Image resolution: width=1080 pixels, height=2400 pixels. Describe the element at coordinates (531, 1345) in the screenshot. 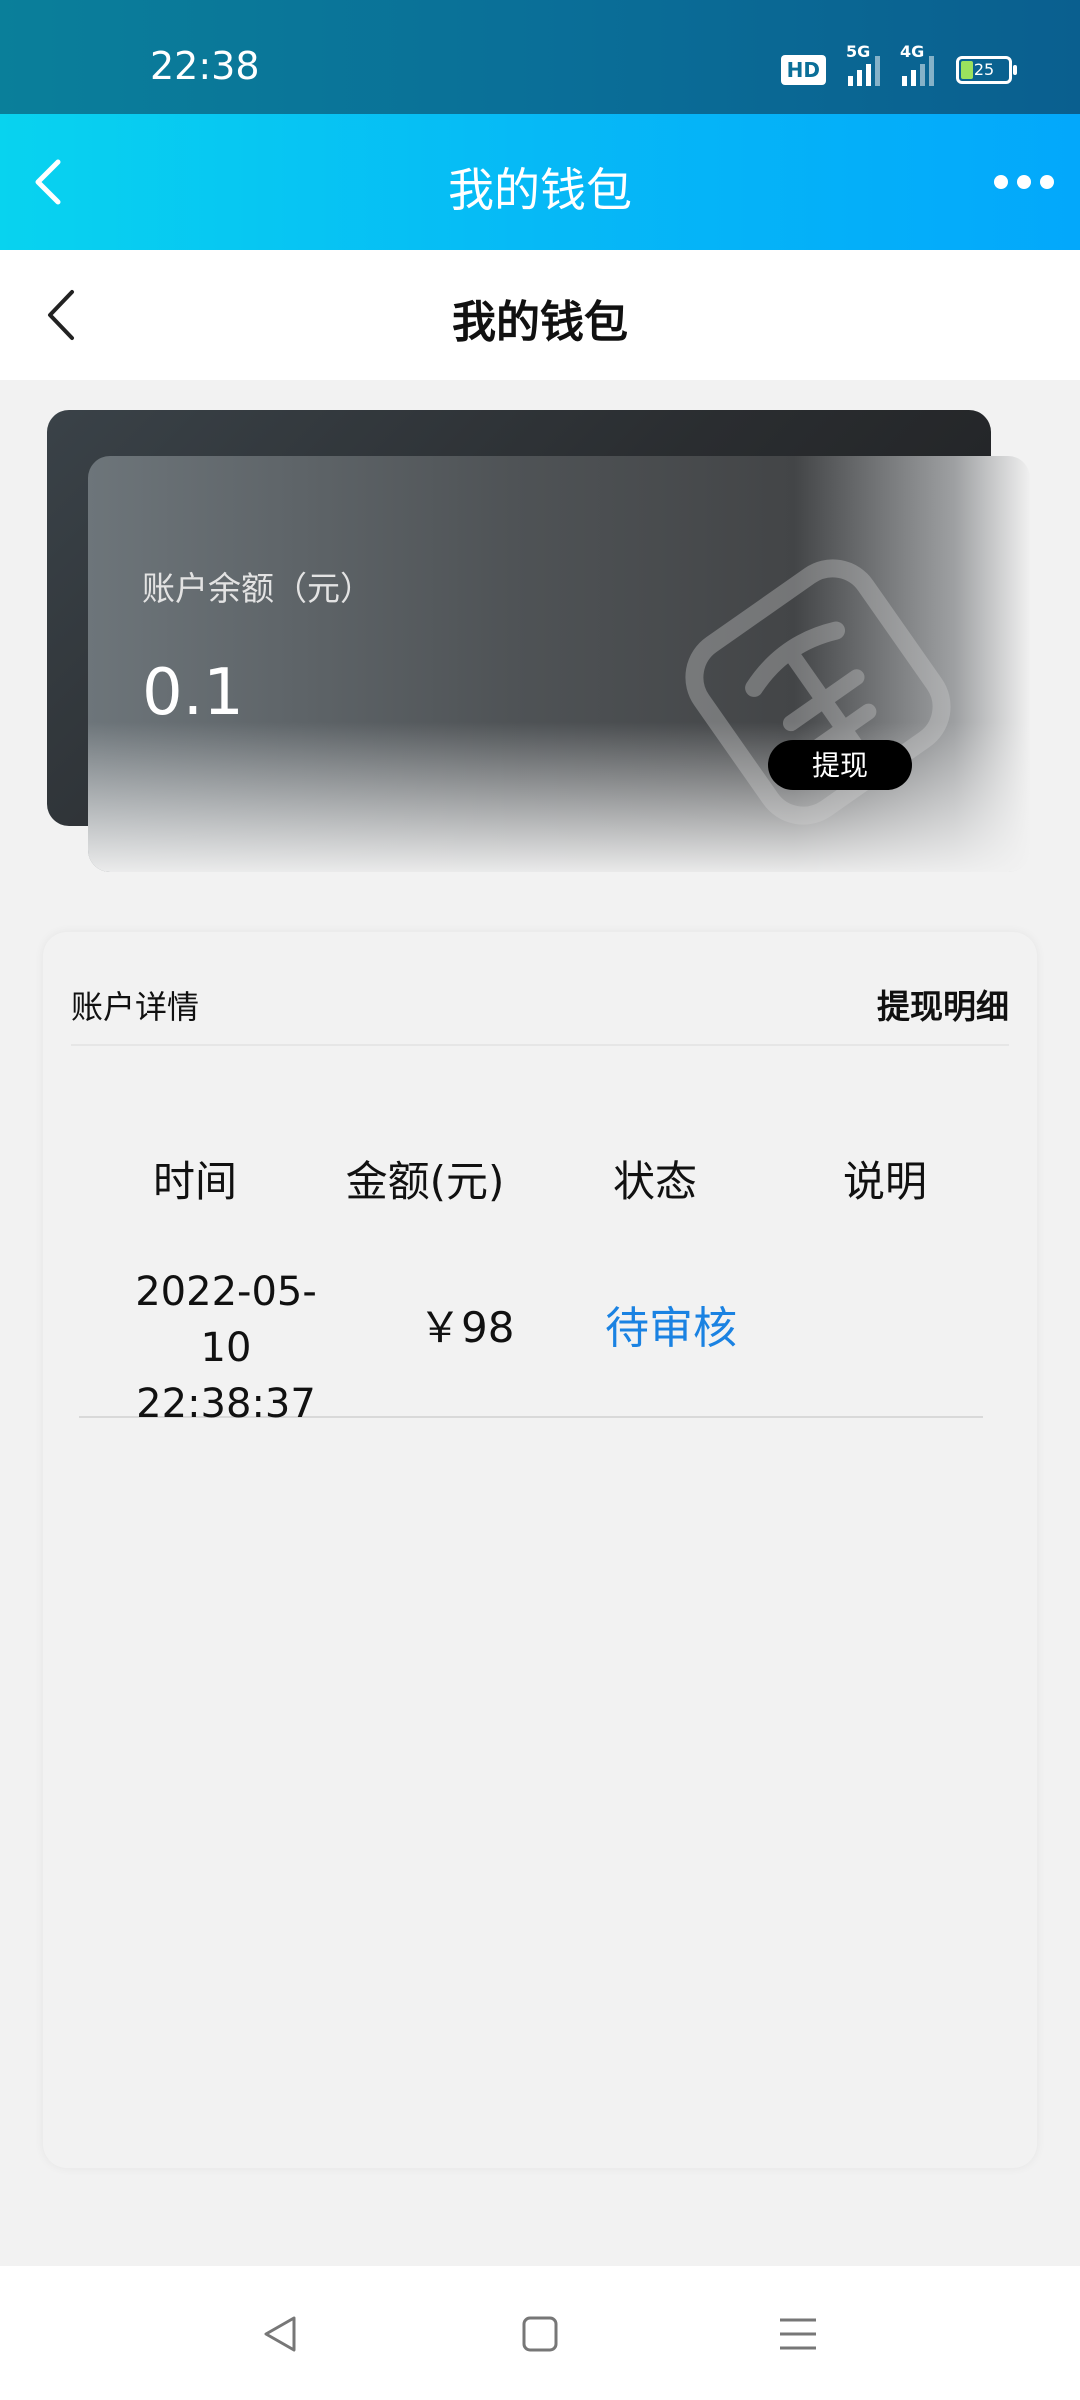

I see `table-row: 2022-05-10 22:38:37 ￥98 待审核` at that location.